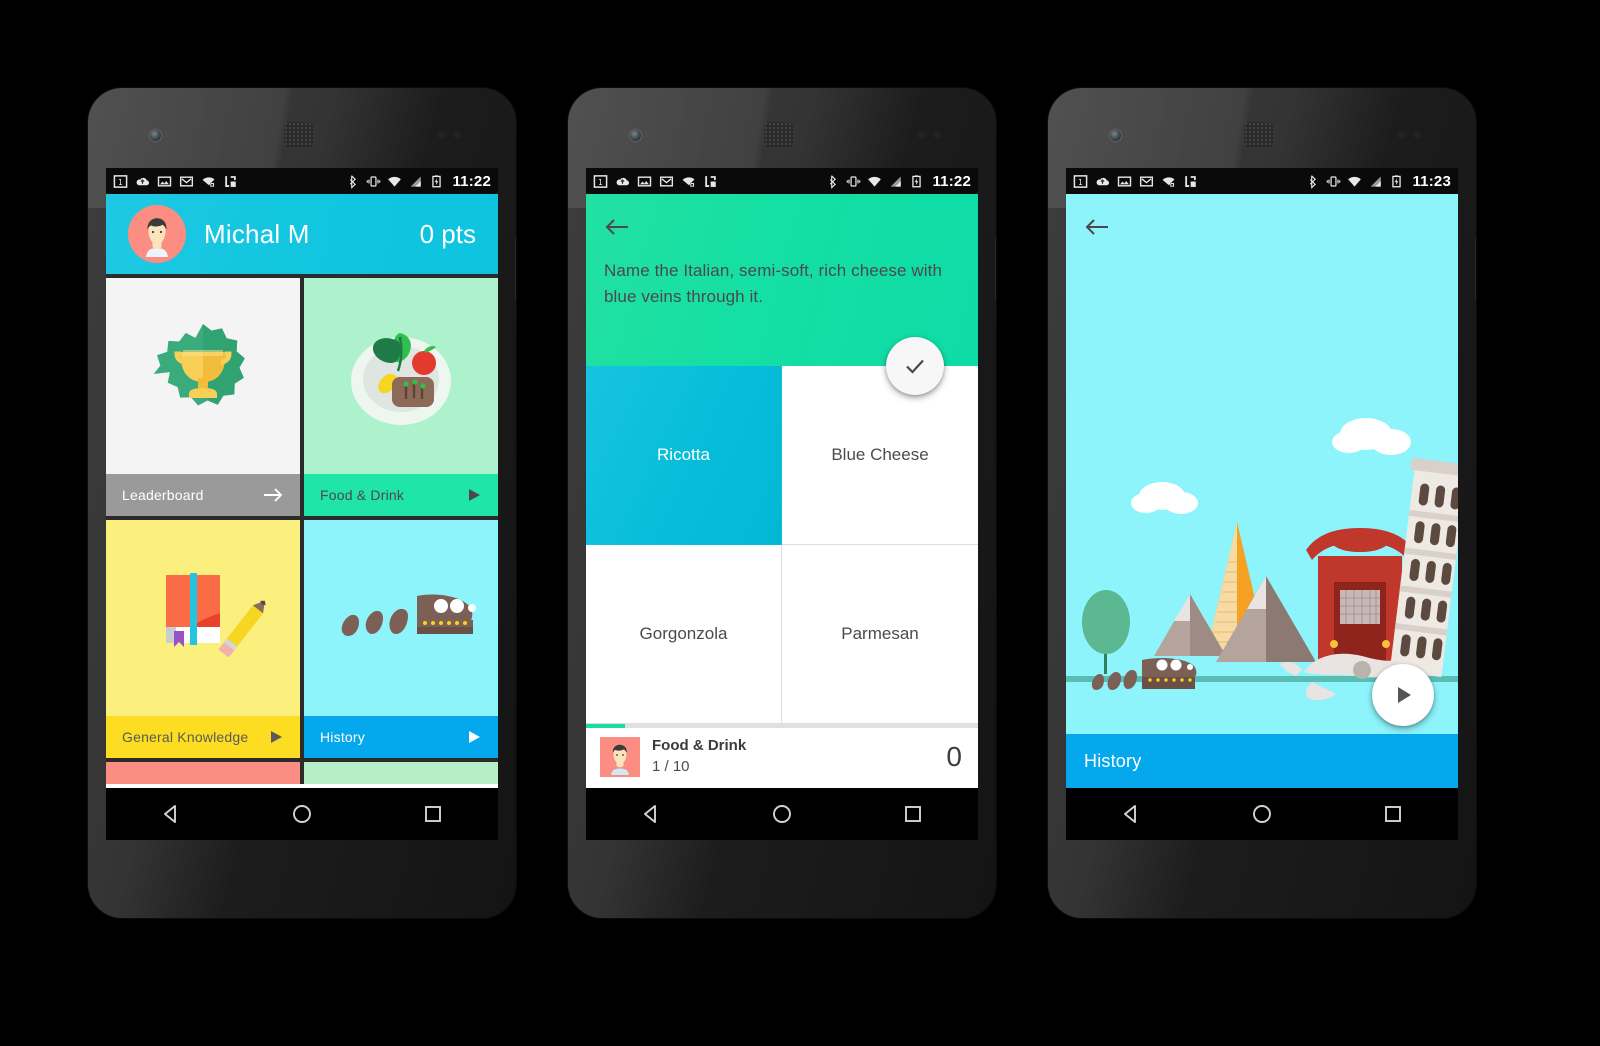  I want to click on tile-food-and-drink: Food & Drink, so click(401, 397).